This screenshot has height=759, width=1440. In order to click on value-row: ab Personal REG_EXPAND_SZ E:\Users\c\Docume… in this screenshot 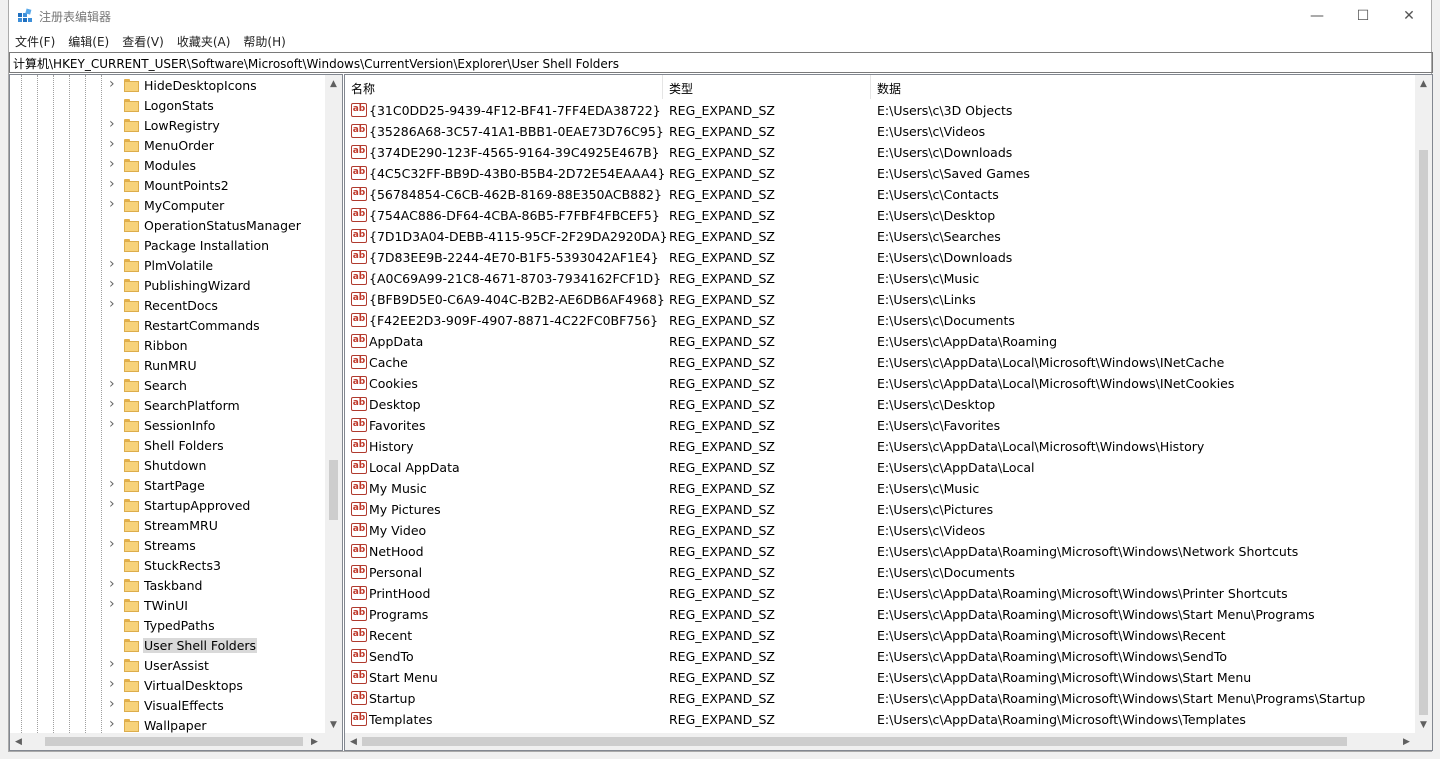, I will do `click(881, 572)`.